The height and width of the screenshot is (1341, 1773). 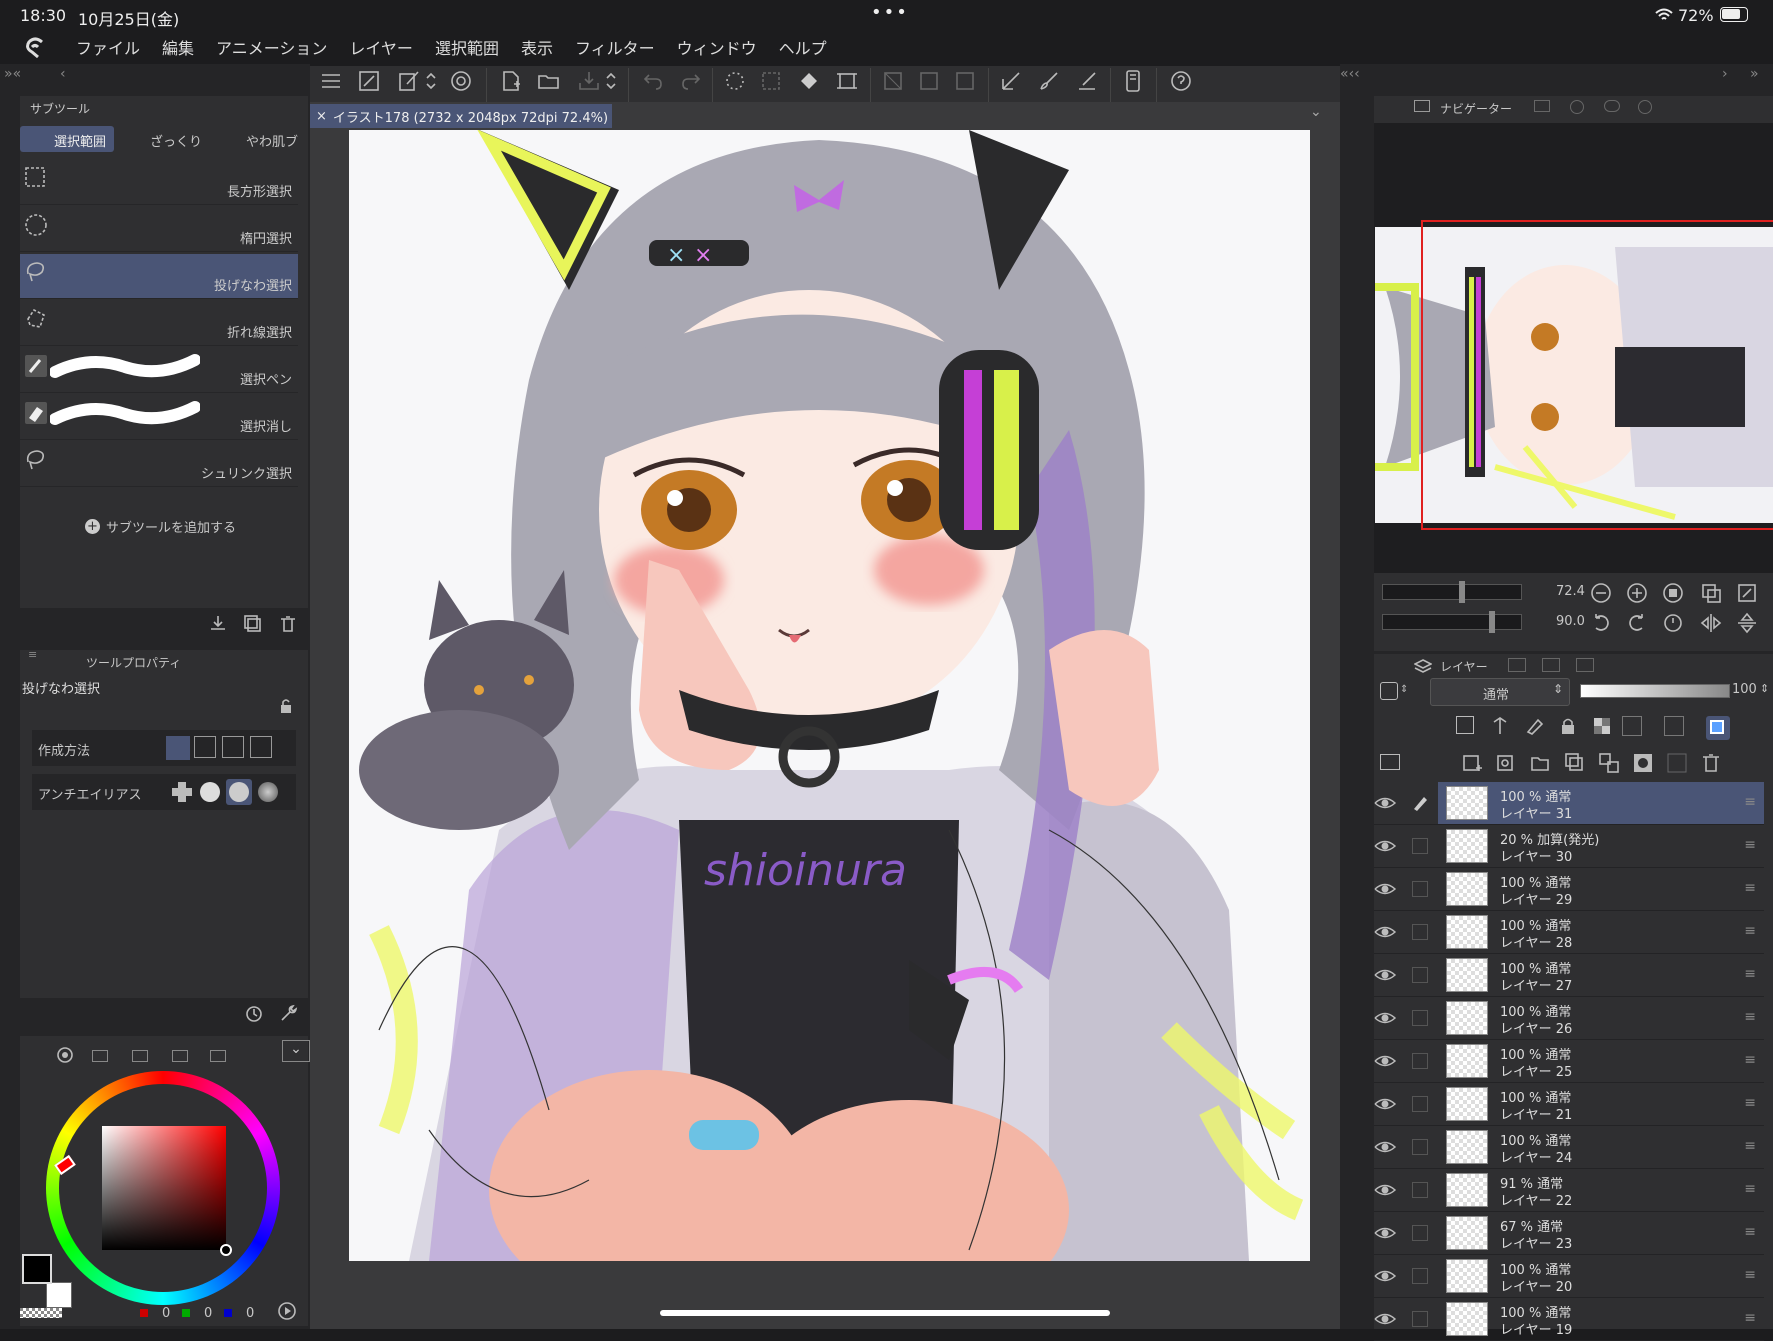 I want to click on layer-mask-icon, so click(x=1643, y=763).